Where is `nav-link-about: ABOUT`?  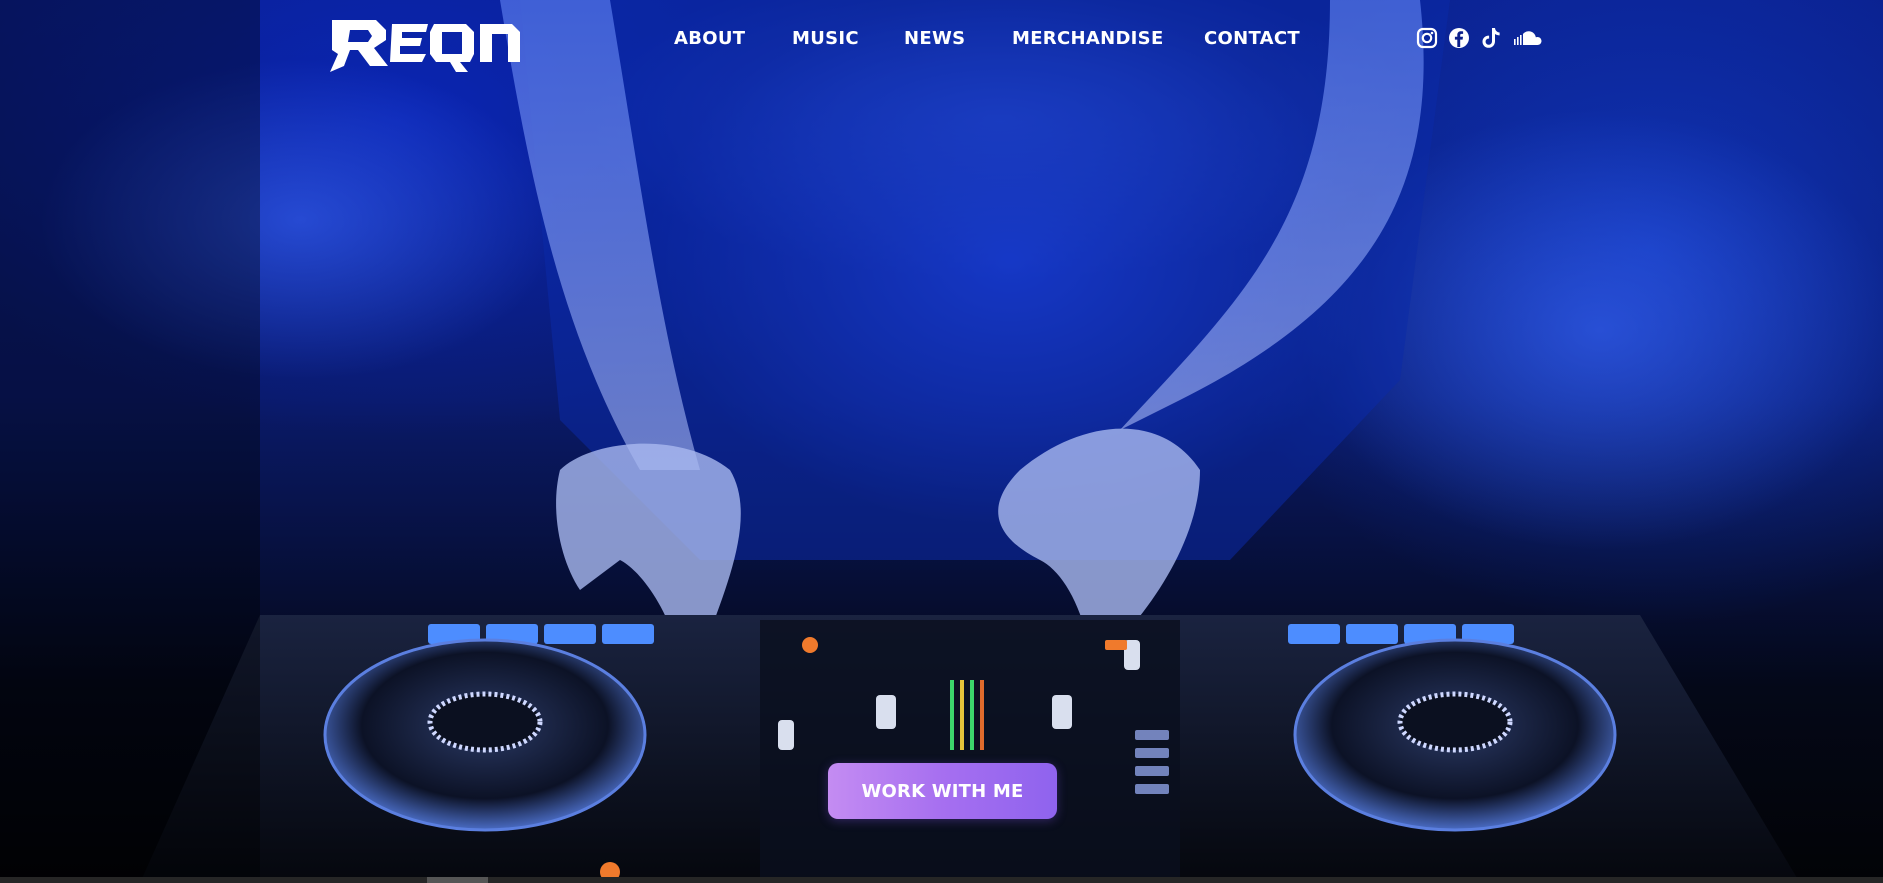
nav-link-about: ABOUT is located at coordinates (709, 38).